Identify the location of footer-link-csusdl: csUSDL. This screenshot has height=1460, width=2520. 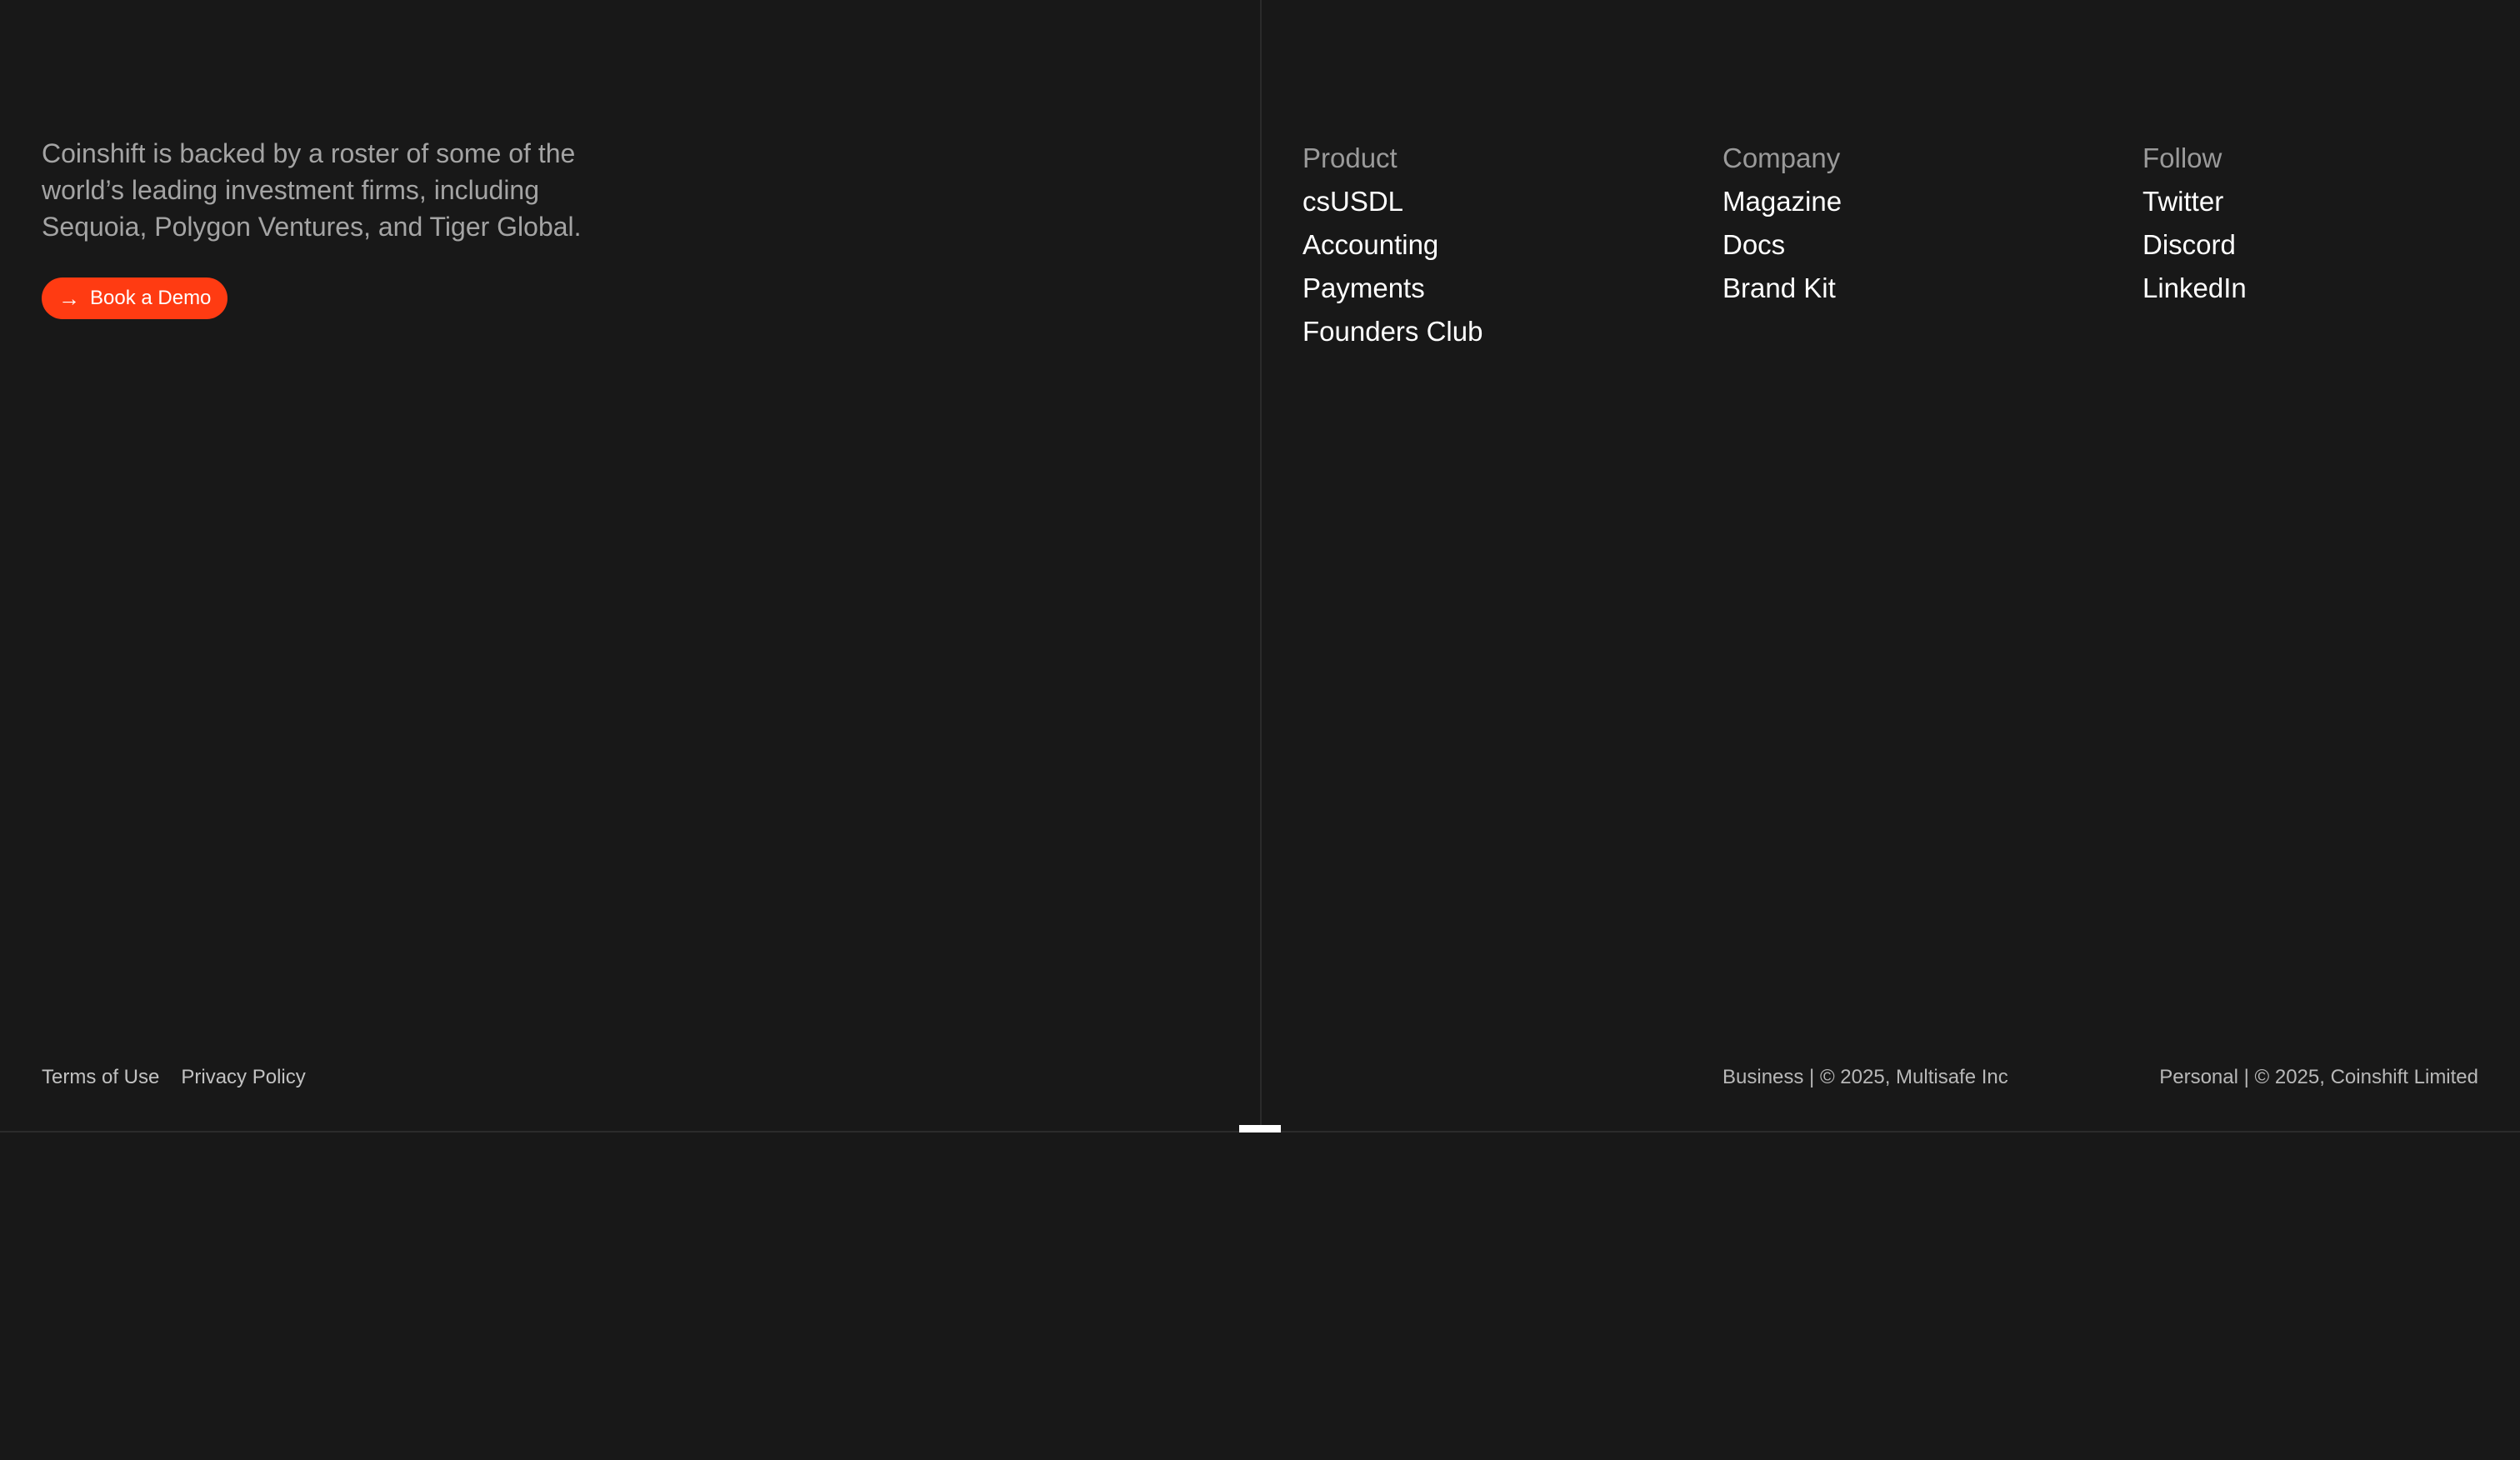
(1392, 201).